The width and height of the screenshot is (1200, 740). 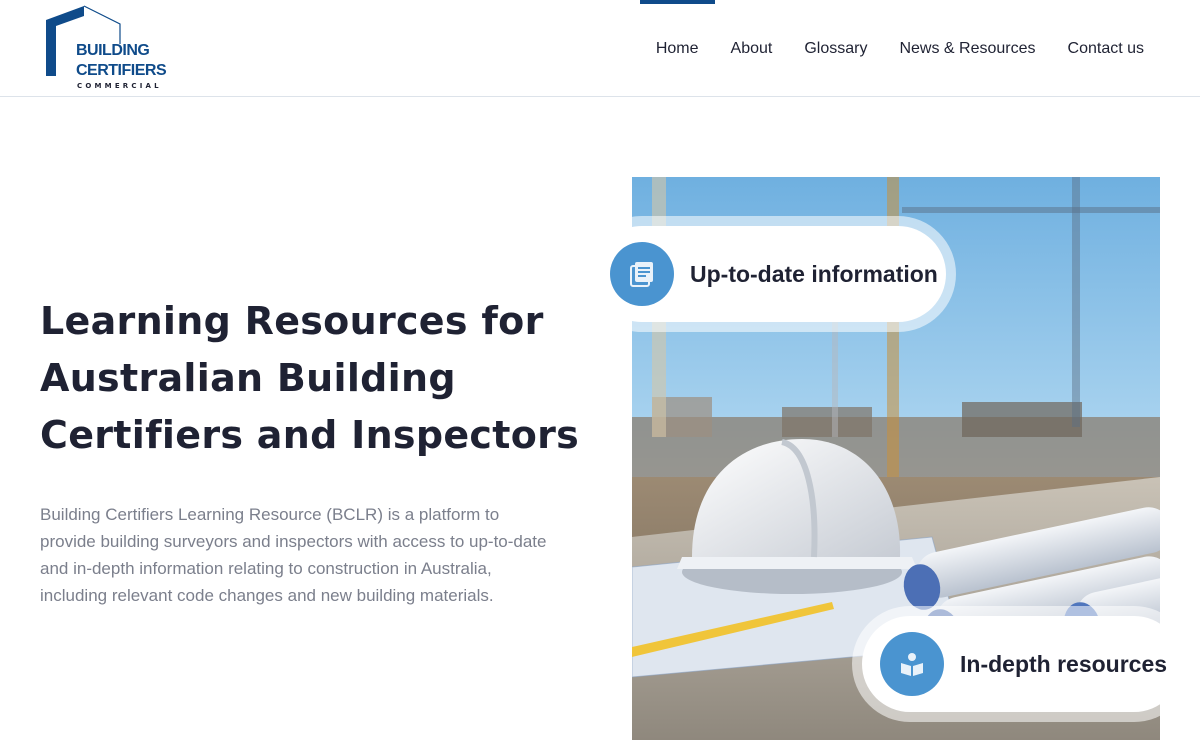 I want to click on document-list-icon, so click(x=642, y=274).